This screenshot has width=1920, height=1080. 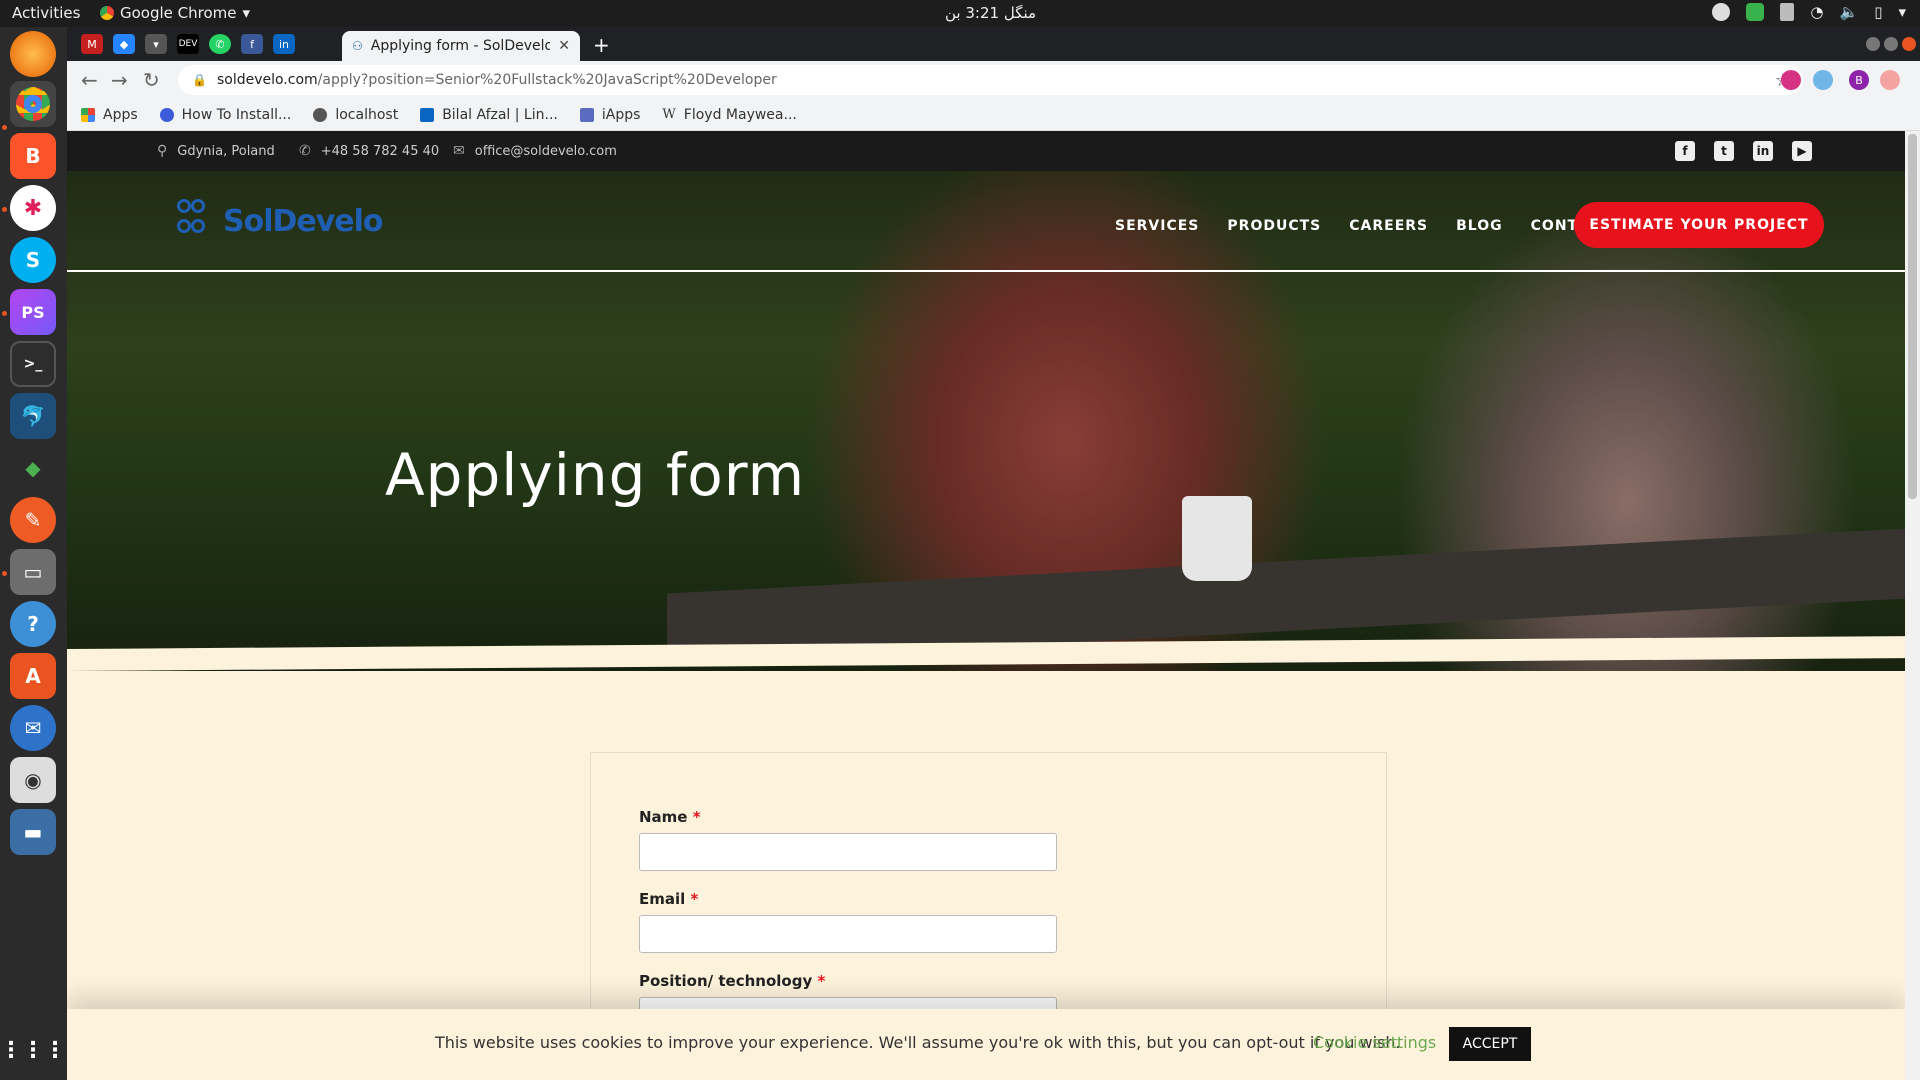 What do you see at coordinates (848, 934) in the screenshot?
I see `email-input` at bounding box center [848, 934].